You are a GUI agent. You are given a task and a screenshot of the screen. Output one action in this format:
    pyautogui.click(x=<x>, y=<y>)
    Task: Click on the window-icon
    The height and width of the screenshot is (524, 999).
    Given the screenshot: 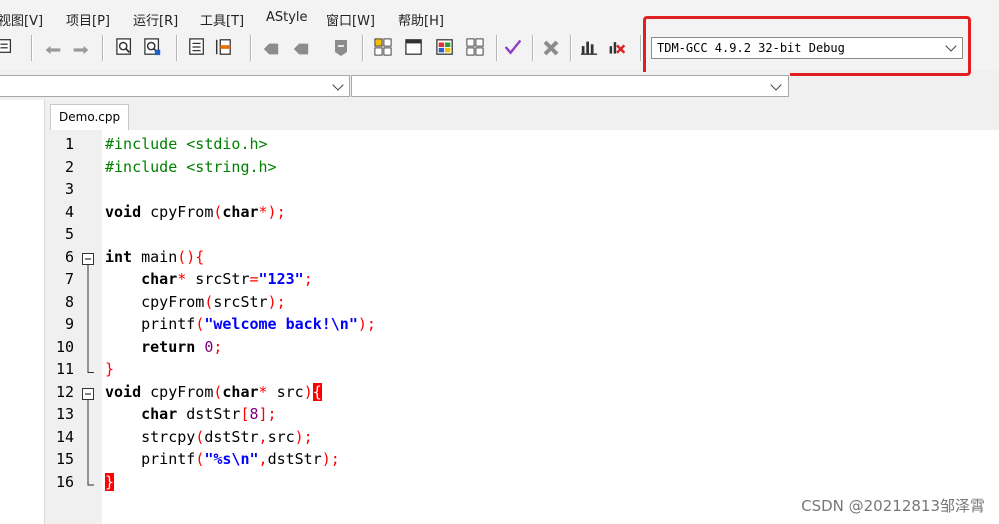 What is the action you would take?
    pyautogui.click(x=414, y=47)
    